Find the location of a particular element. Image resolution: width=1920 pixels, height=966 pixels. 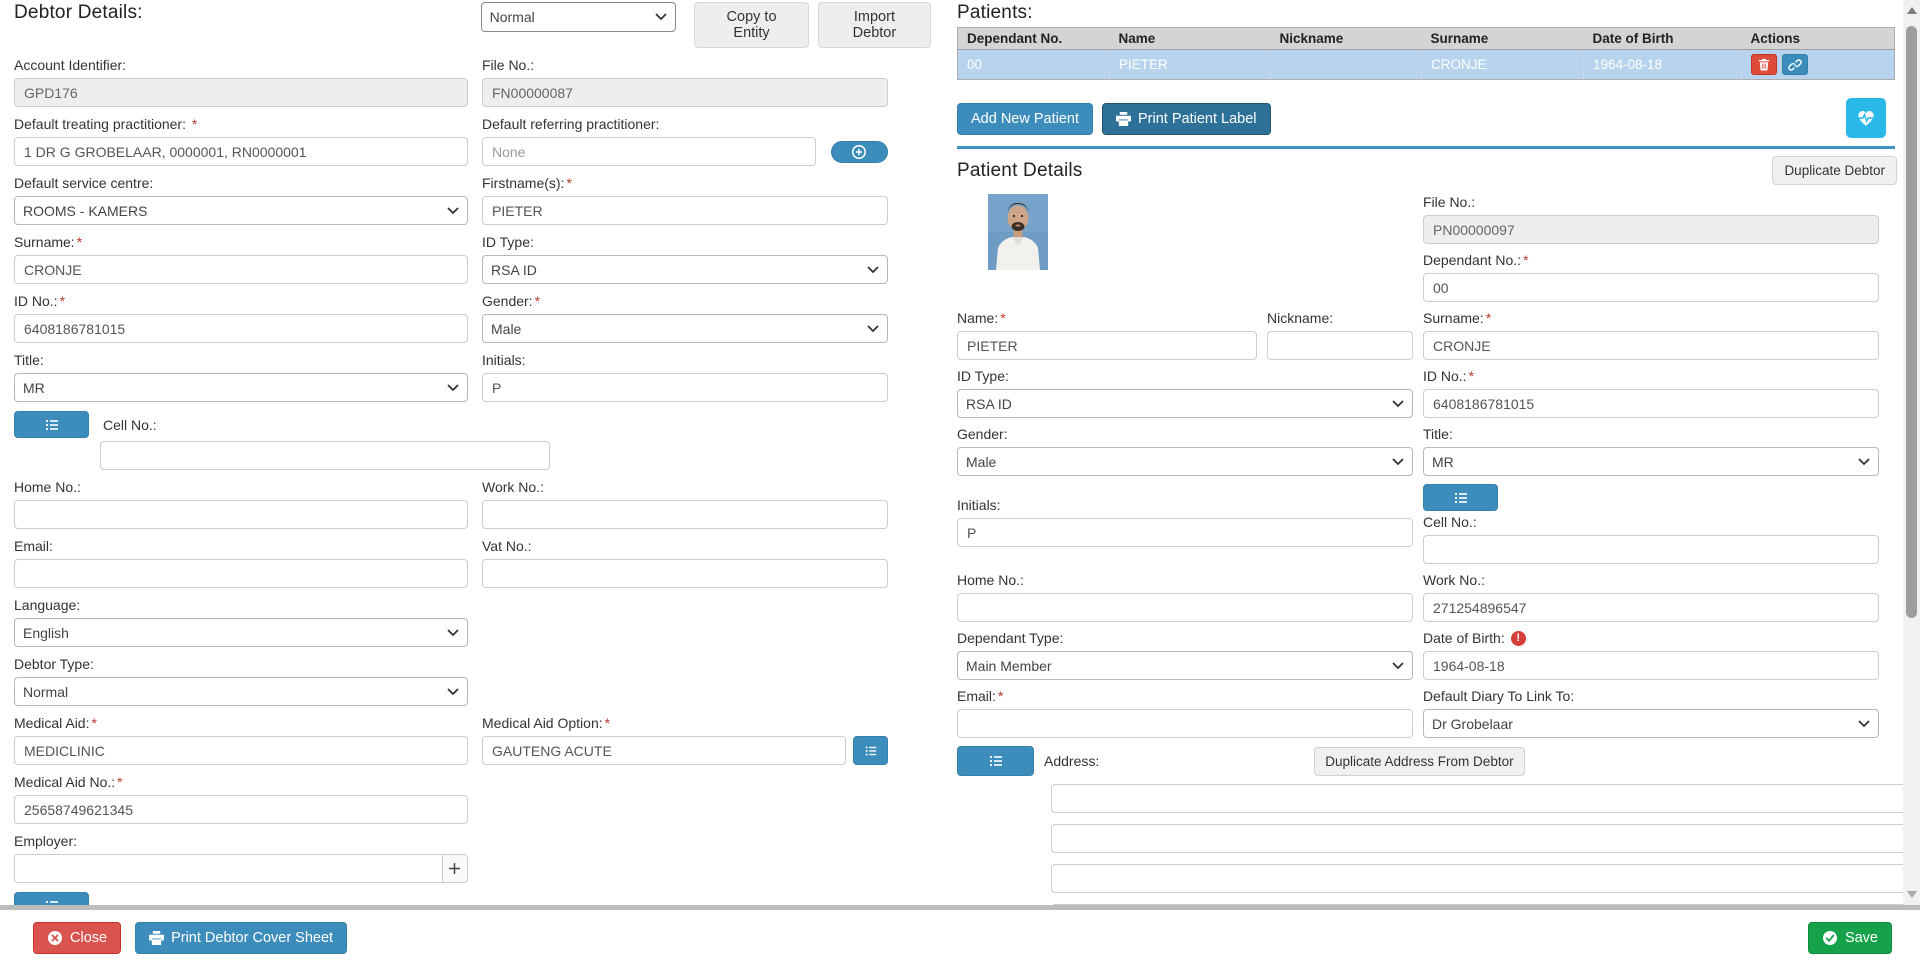

default-service-centre-select: ROOMS - KAMERS is located at coordinates (241, 210).